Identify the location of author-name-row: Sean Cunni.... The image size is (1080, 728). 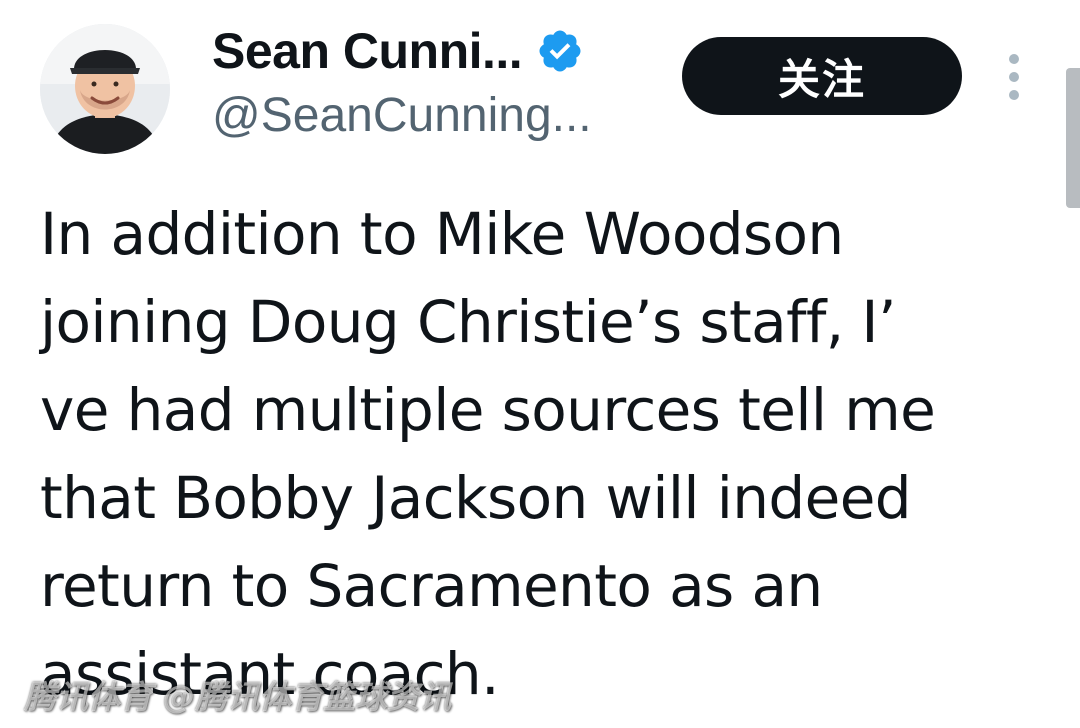
(398, 51).